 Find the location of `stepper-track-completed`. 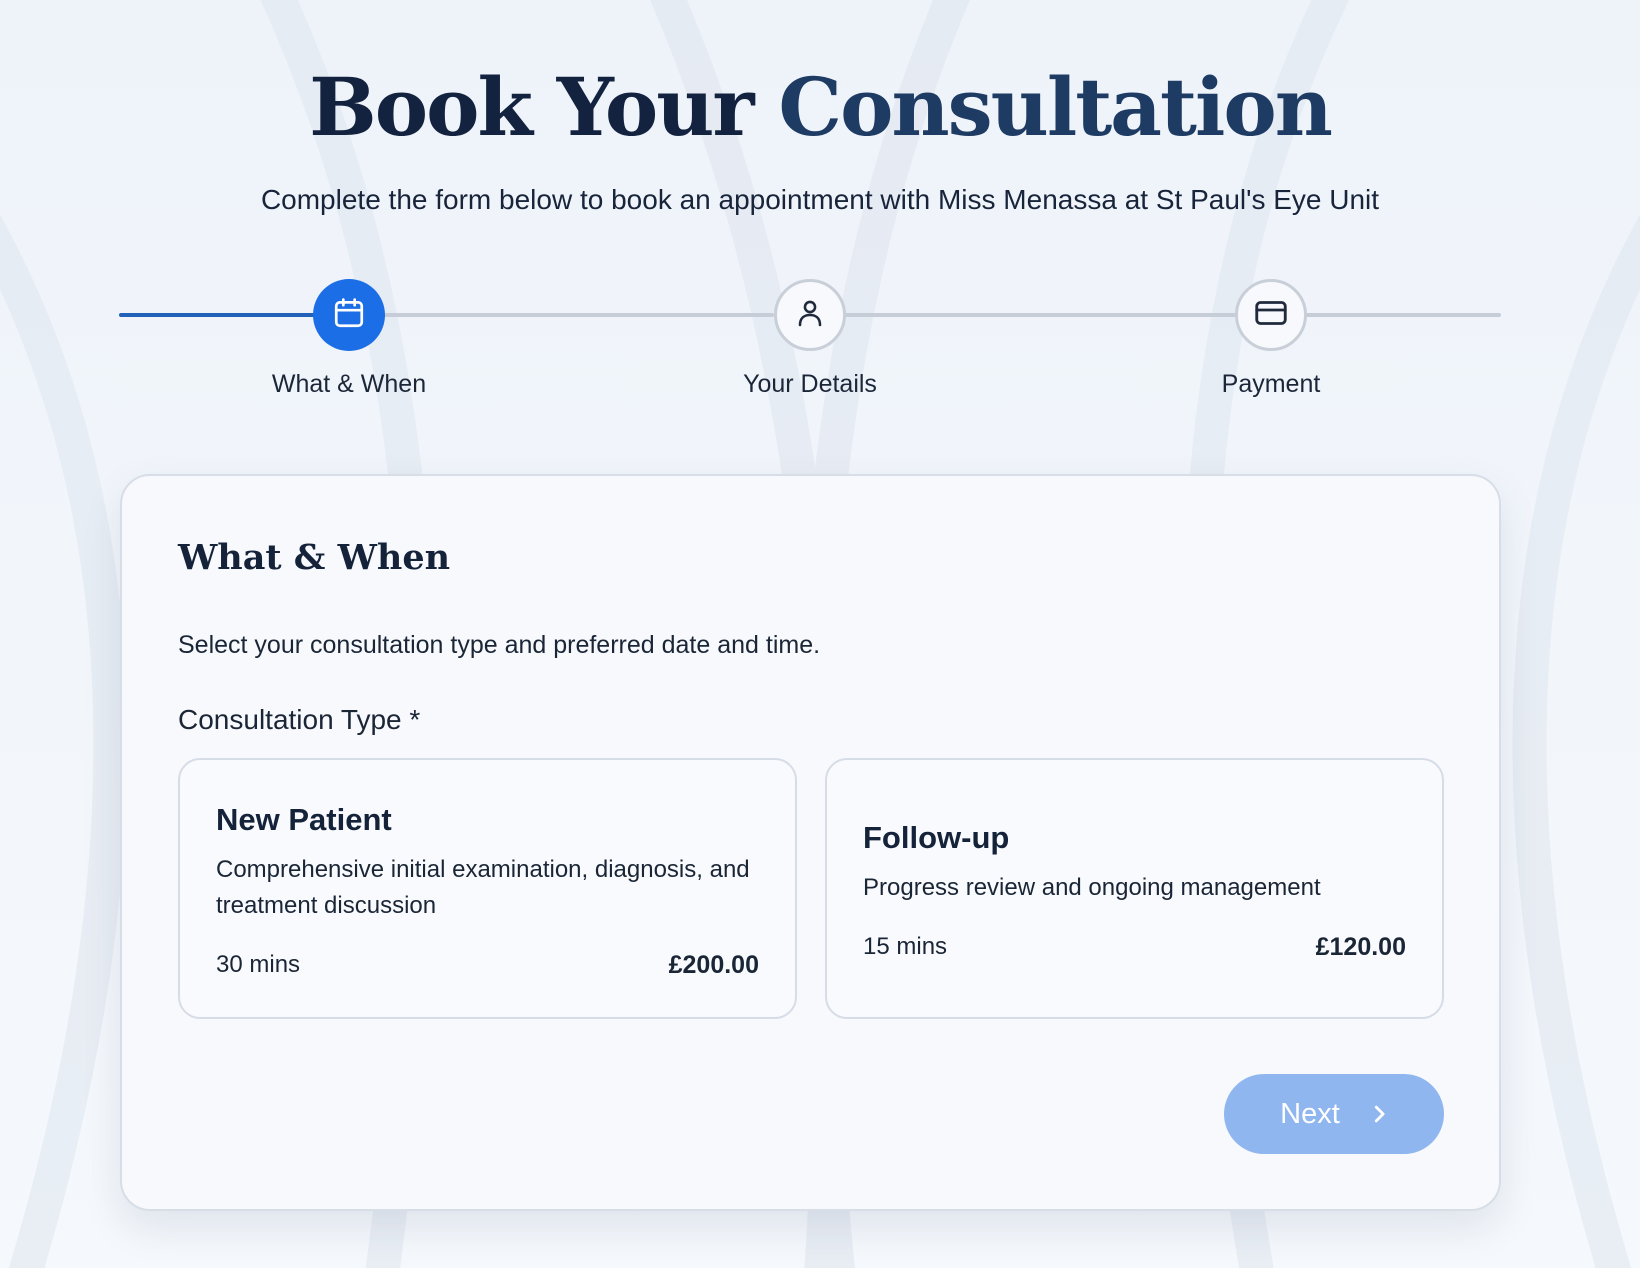

stepper-track-completed is located at coordinates (219, 315).